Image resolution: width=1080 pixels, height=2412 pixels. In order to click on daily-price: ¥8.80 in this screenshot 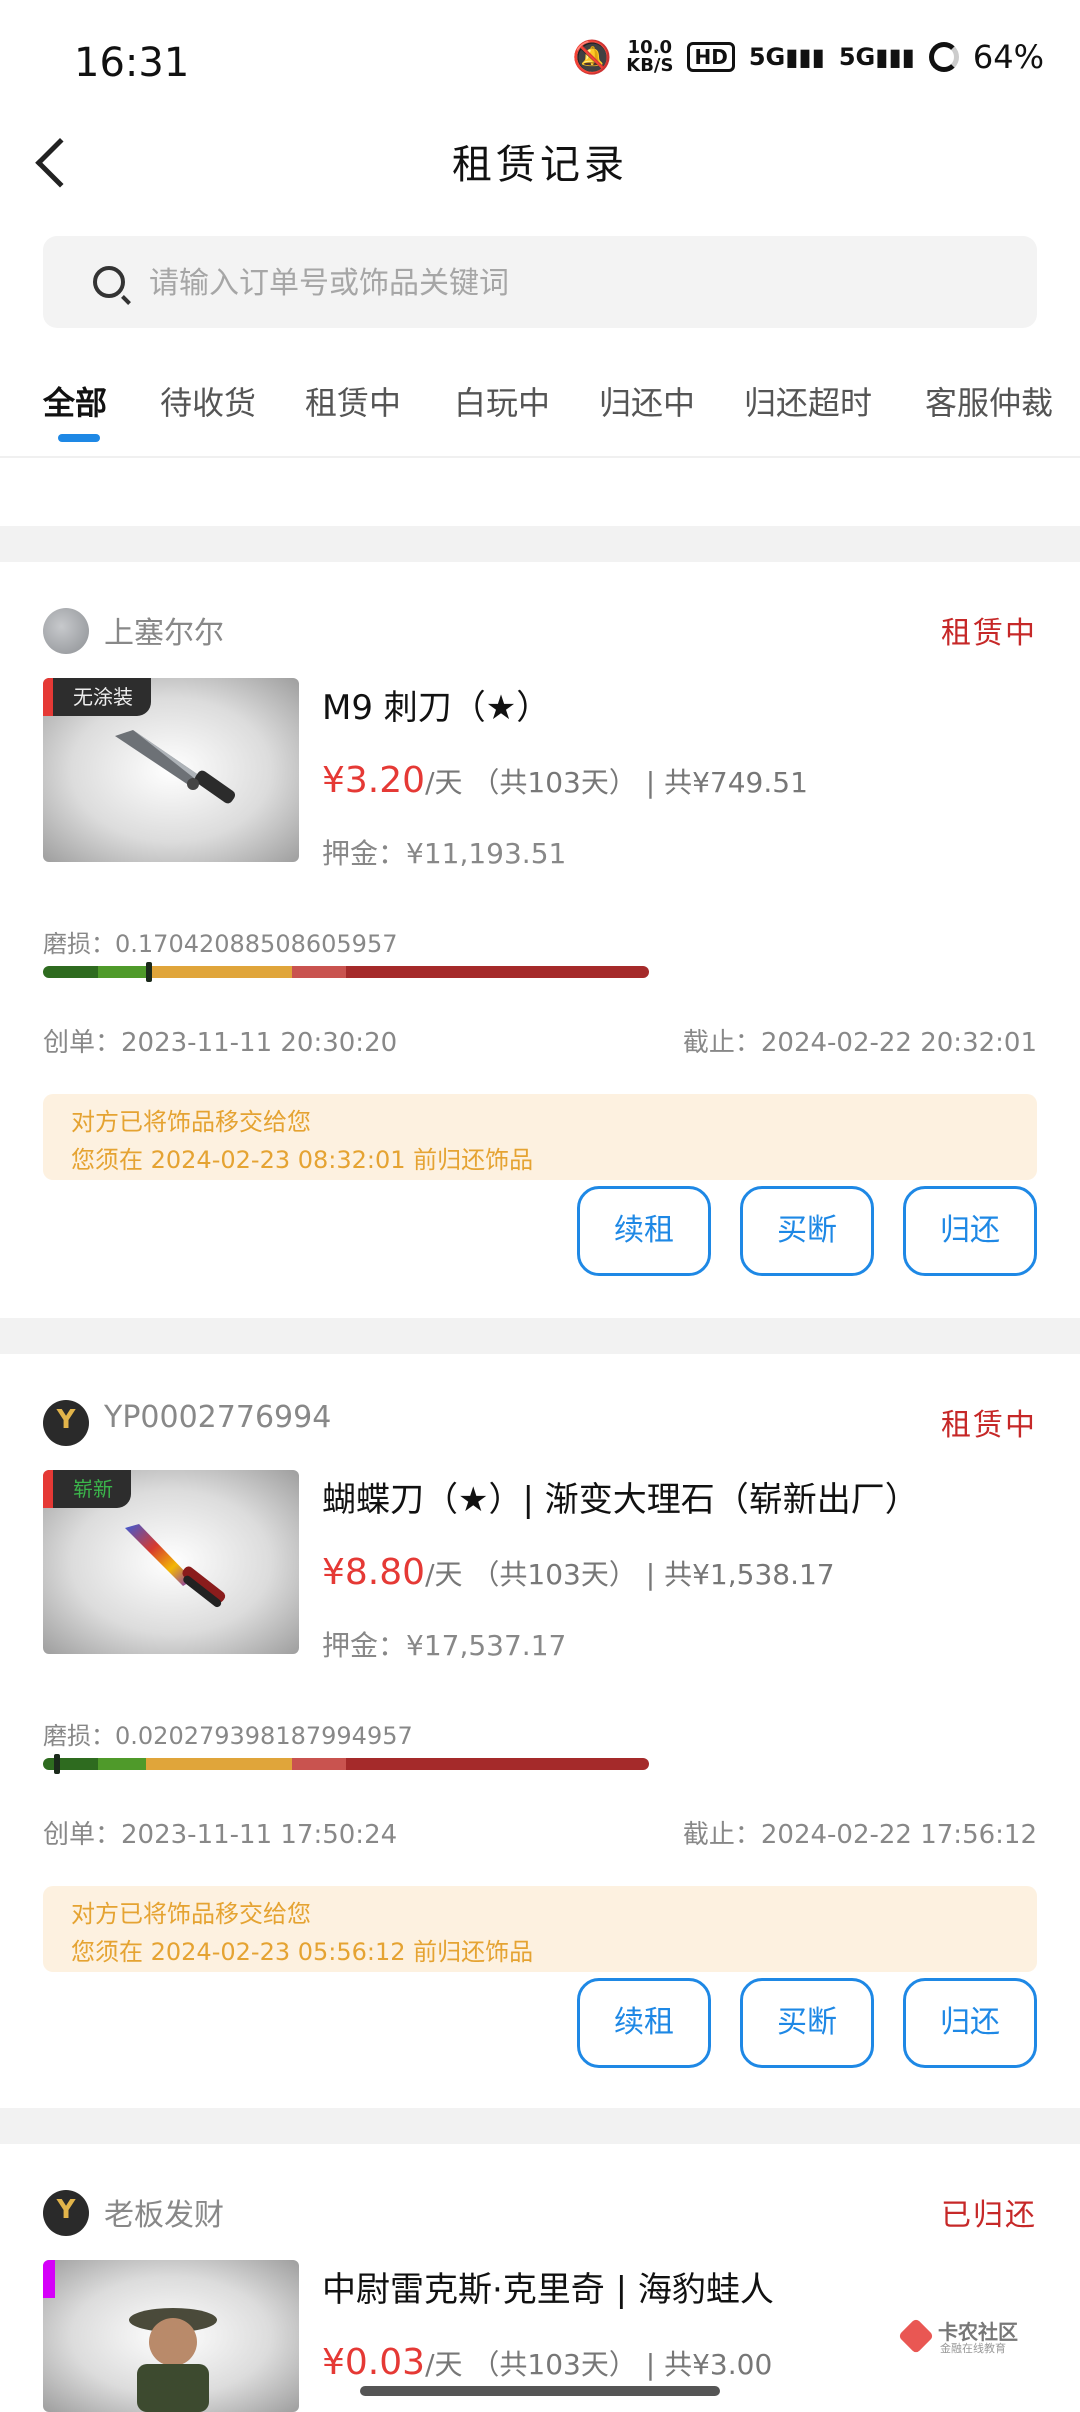, I will do `click(374, 1572)`.